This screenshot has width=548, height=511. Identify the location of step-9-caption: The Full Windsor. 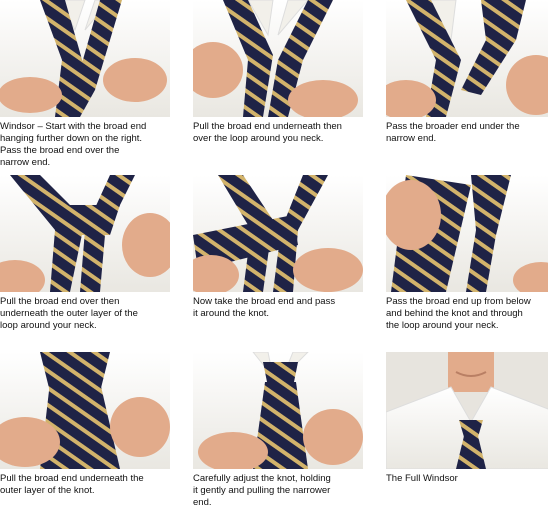
(422, 478).